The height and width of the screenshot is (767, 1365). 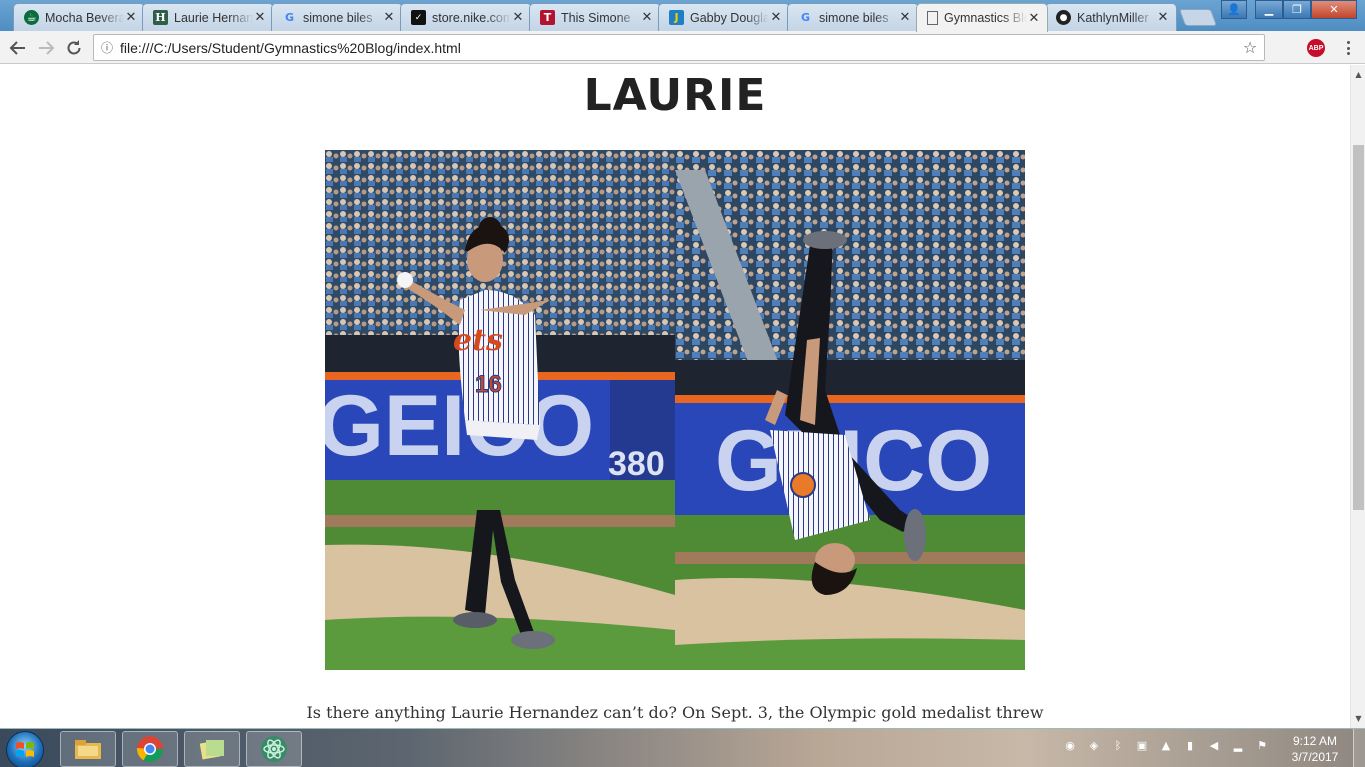 I want to click on tab-simone-biles-search-2: G simone biles ✕, so click(x=853, y=17).